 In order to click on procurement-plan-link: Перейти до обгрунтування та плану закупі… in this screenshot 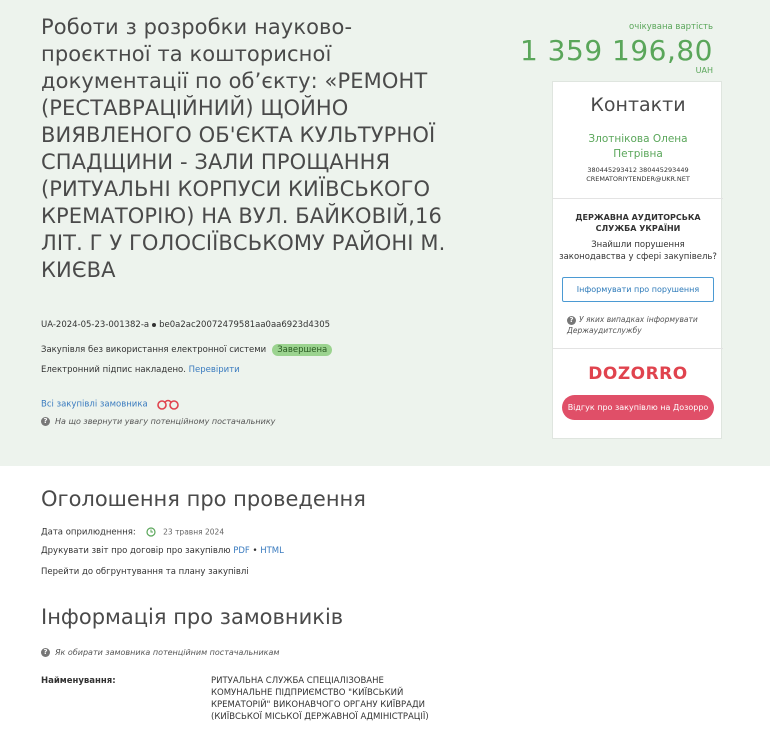, I will do `click(145, 572)`.